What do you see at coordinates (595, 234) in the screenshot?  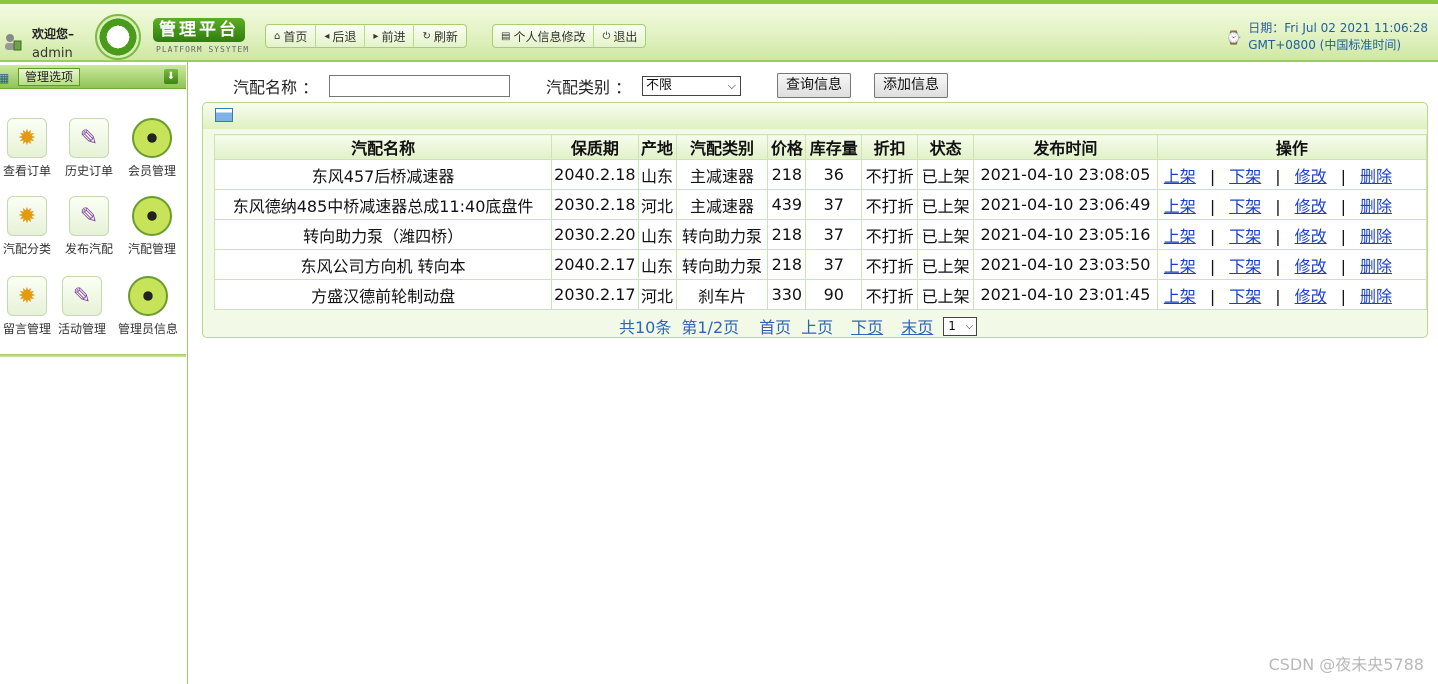 I see `table-cell: 2030.2.20` at bounding box center [595, 234].